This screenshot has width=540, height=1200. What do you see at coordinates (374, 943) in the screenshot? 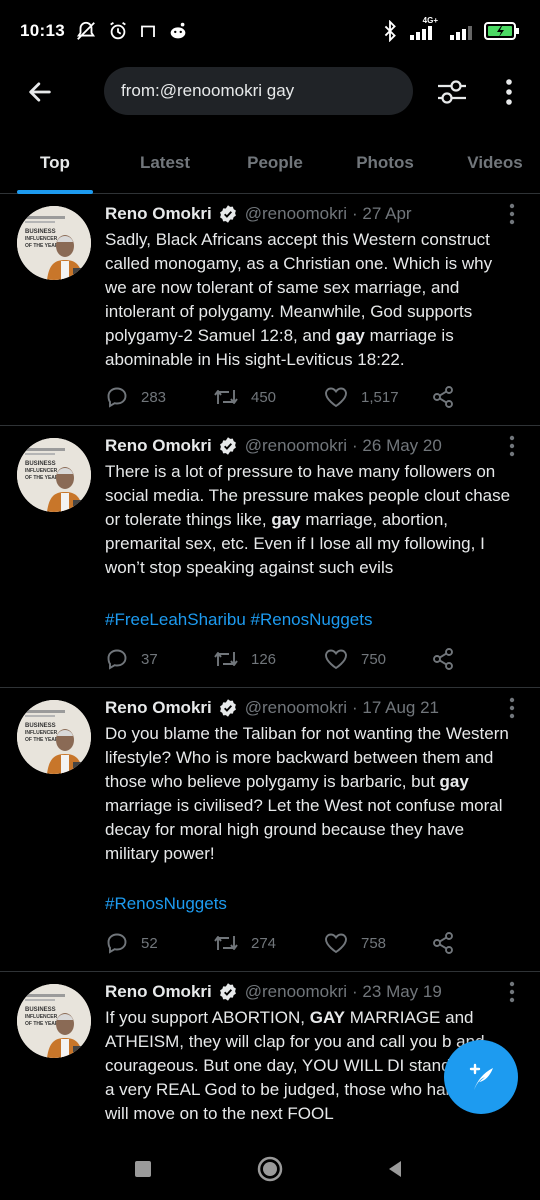
I see `like-count: 758` at bounding box center [374, 943].